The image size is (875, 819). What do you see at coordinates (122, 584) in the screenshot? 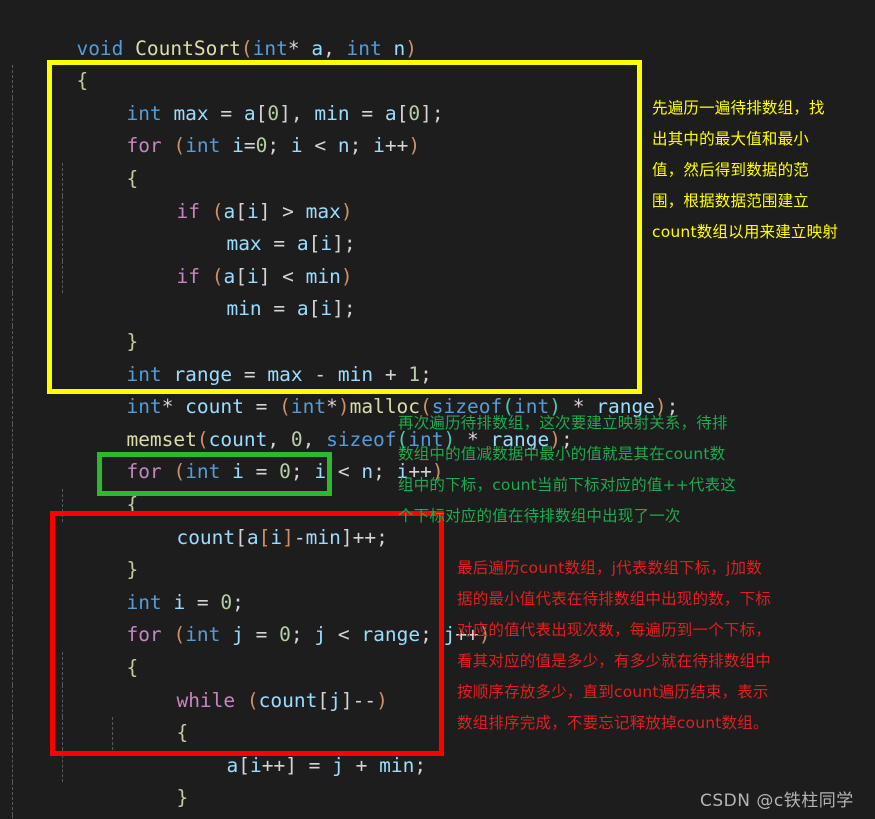
I see `code-line: int i = 0;` at bounding box center [122, 584].